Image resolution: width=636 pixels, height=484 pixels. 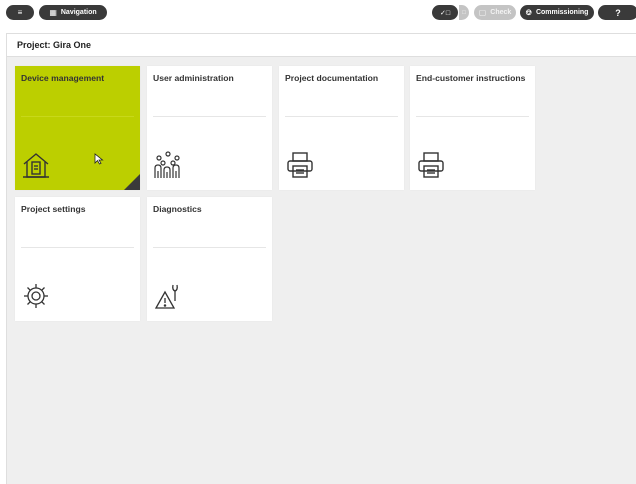 I want to click on tile-end-customer-instructions: End-customer instructions, so click(x=472, y=128).